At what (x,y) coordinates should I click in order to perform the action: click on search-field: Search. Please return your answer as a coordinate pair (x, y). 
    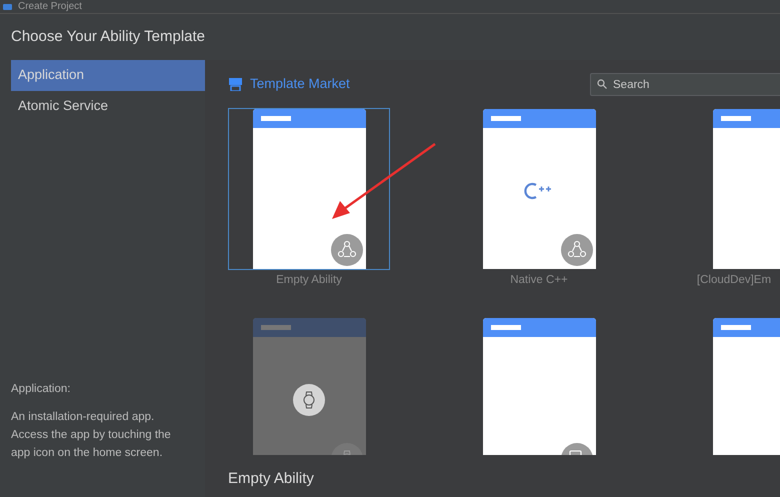
    Looking at the image, I should click on (685, 84).